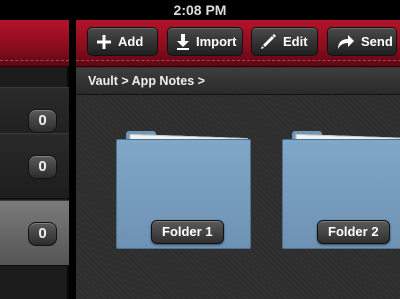 This screenshot has width=400, height=299. Describe the element at coordinates (183, 190) in the screenshot. I see `folder-item: Folder 1` at that location.